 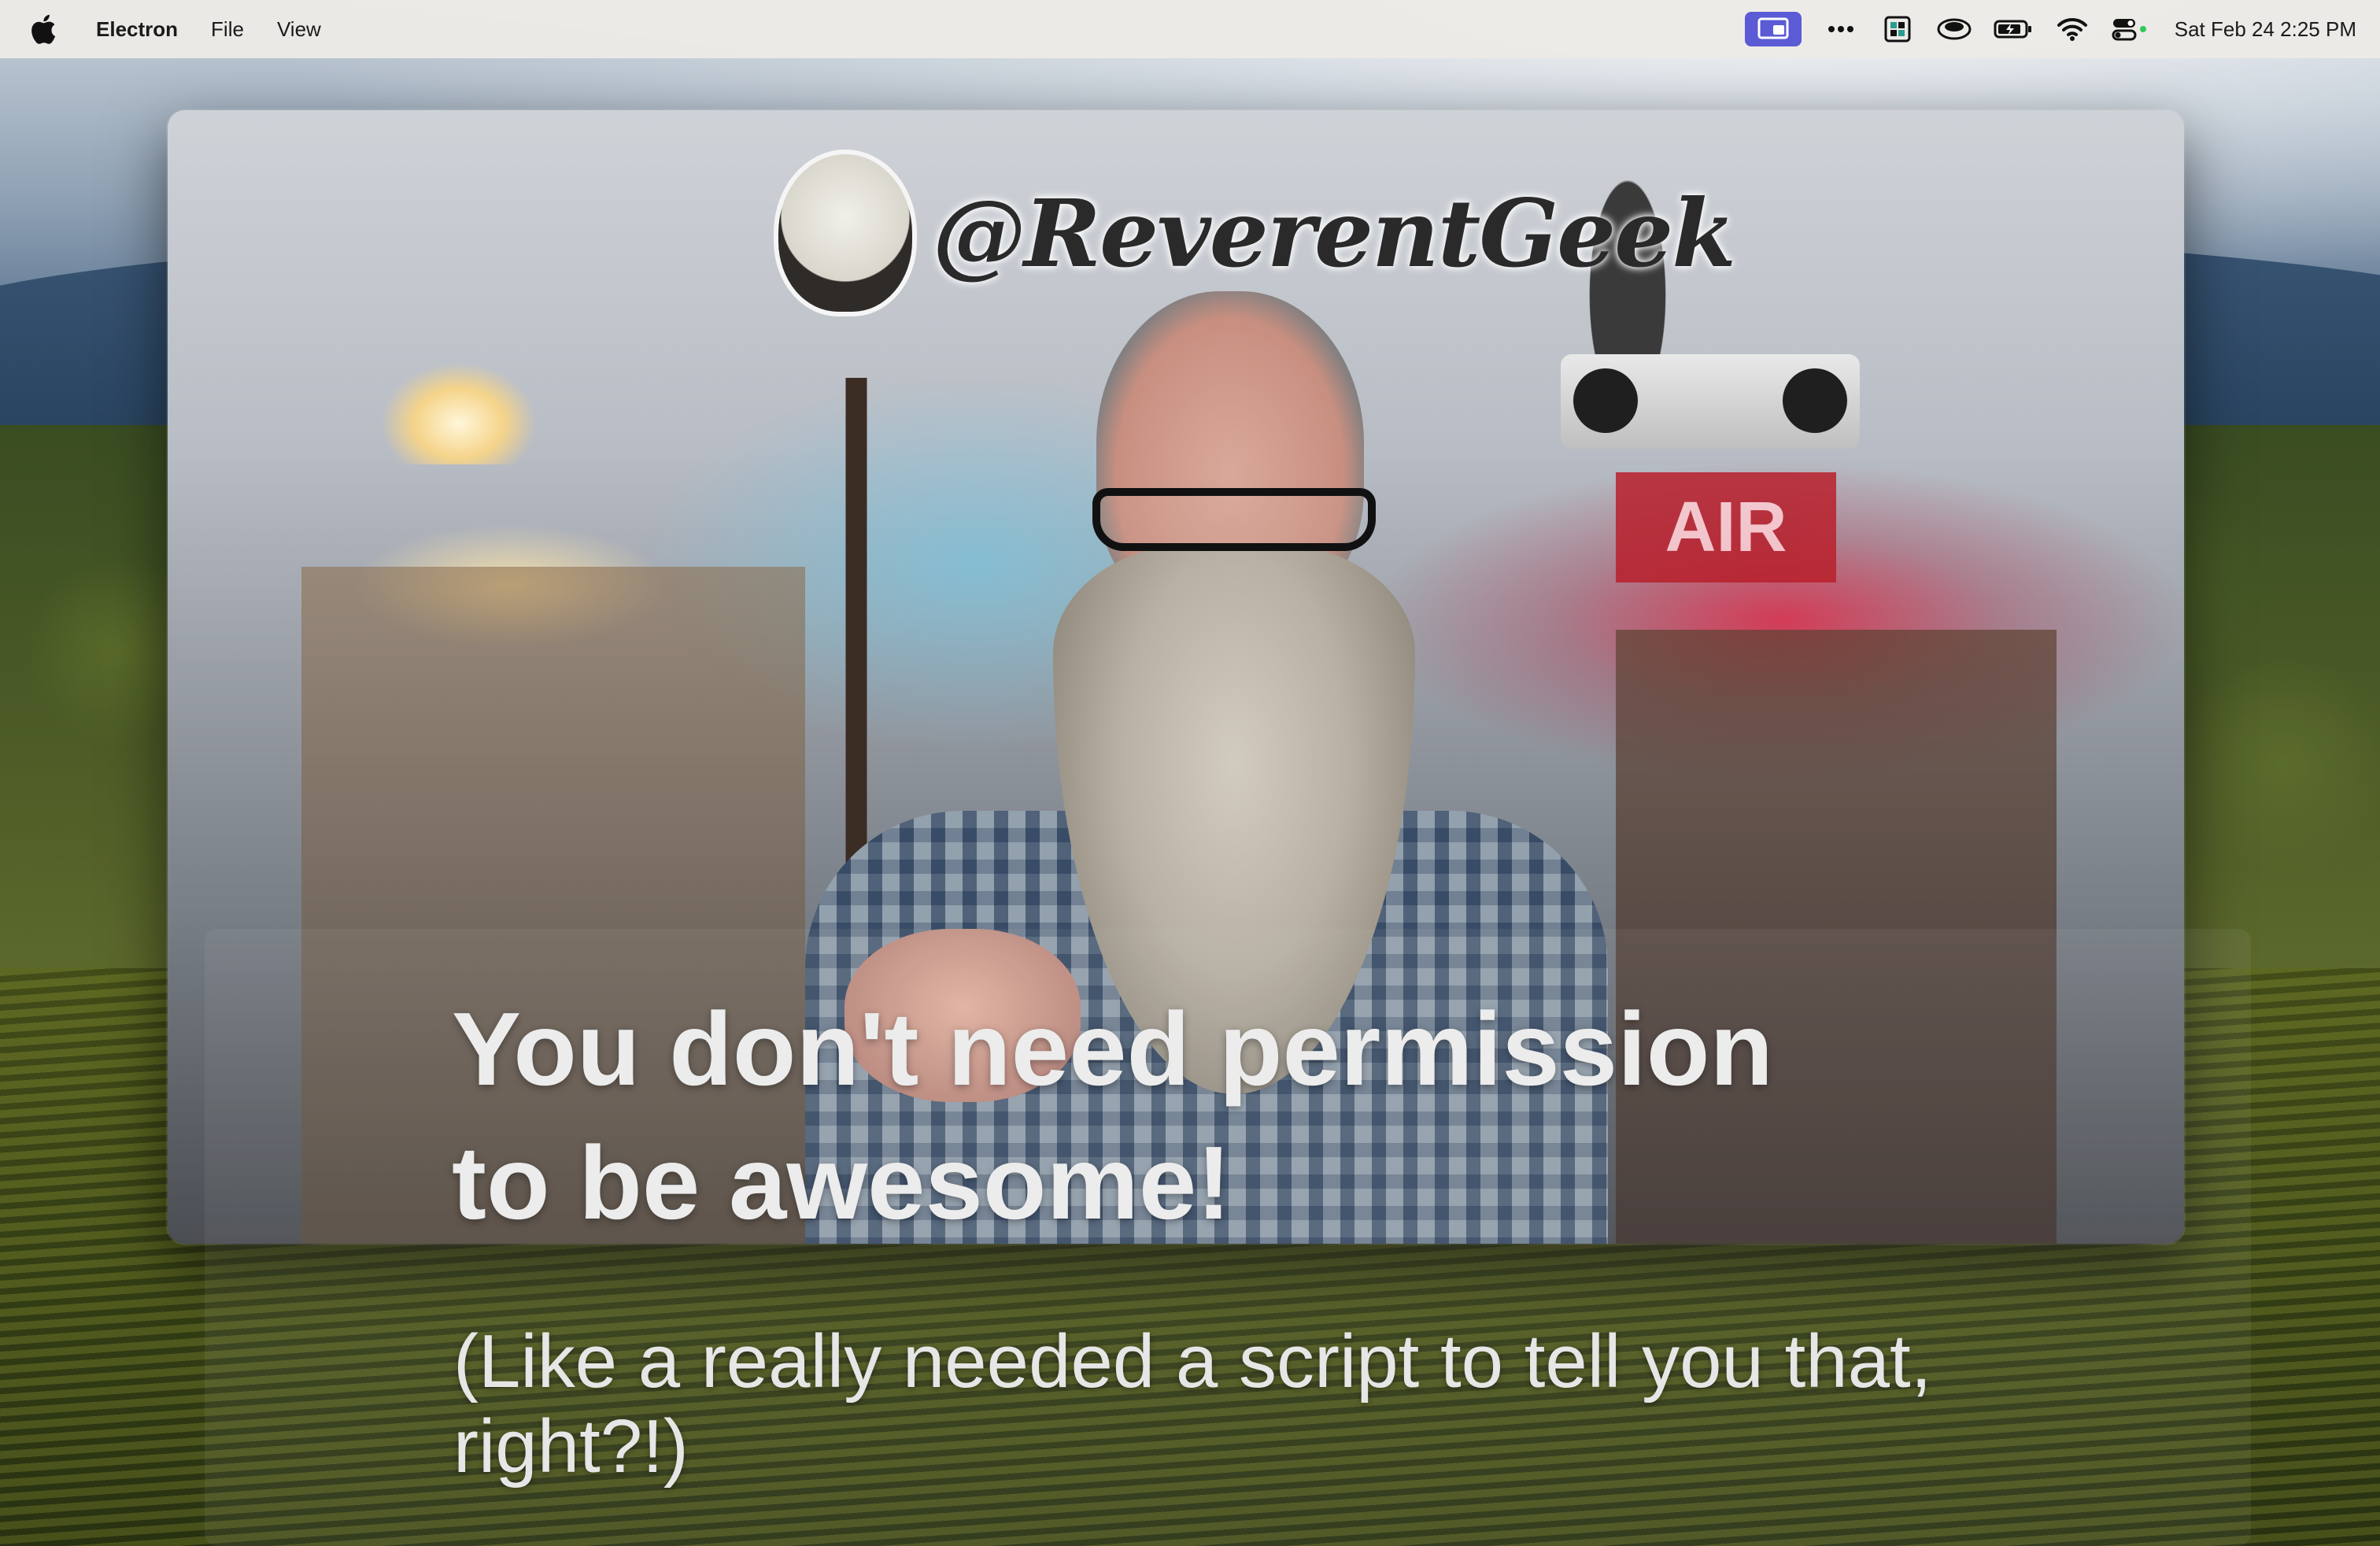 I want to click on menu-file: File, so click(x=228, y=29).